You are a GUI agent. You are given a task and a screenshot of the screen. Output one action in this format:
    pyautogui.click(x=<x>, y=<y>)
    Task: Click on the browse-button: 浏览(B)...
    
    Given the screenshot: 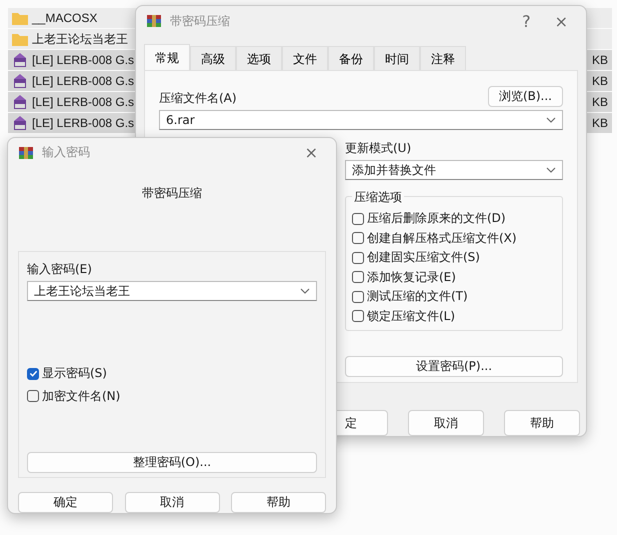 What is the action you would take?
    pyautogui.click(x=525, y=96)
    